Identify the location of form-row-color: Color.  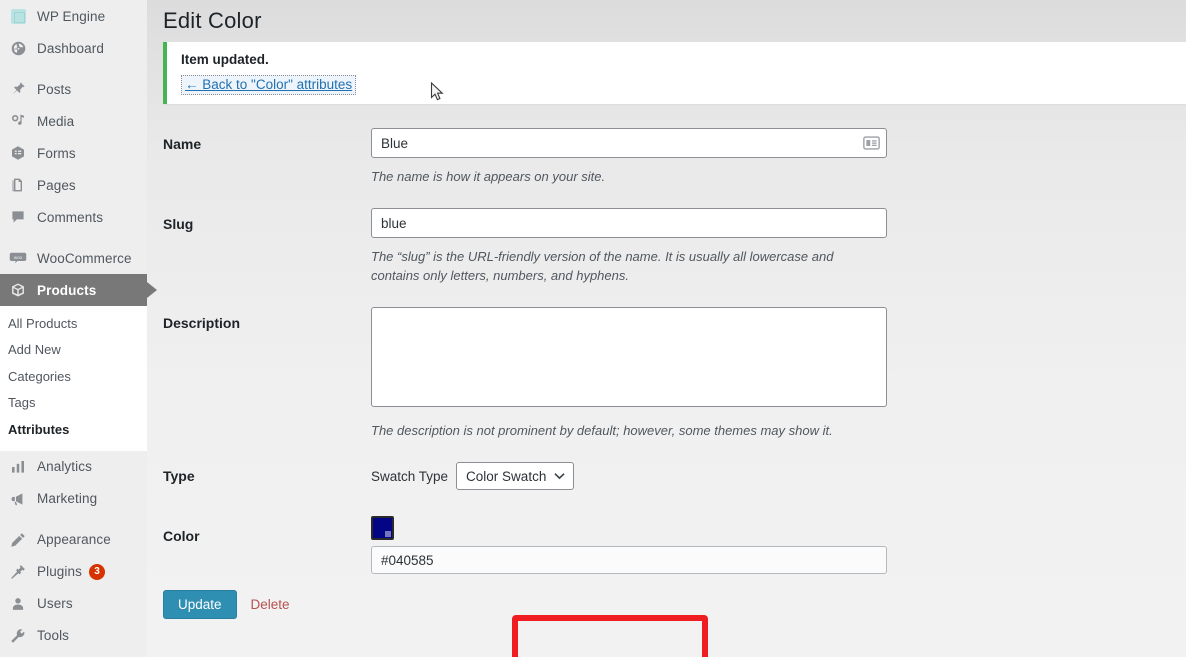
(674, 545).